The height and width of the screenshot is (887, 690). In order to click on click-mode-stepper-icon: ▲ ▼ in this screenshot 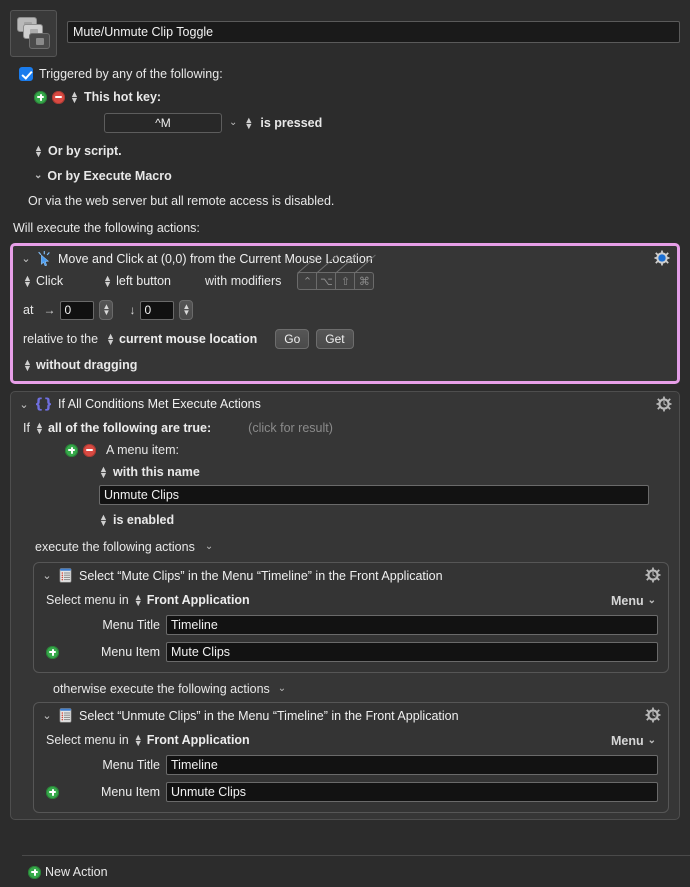, I will do `click(27, 281)`.